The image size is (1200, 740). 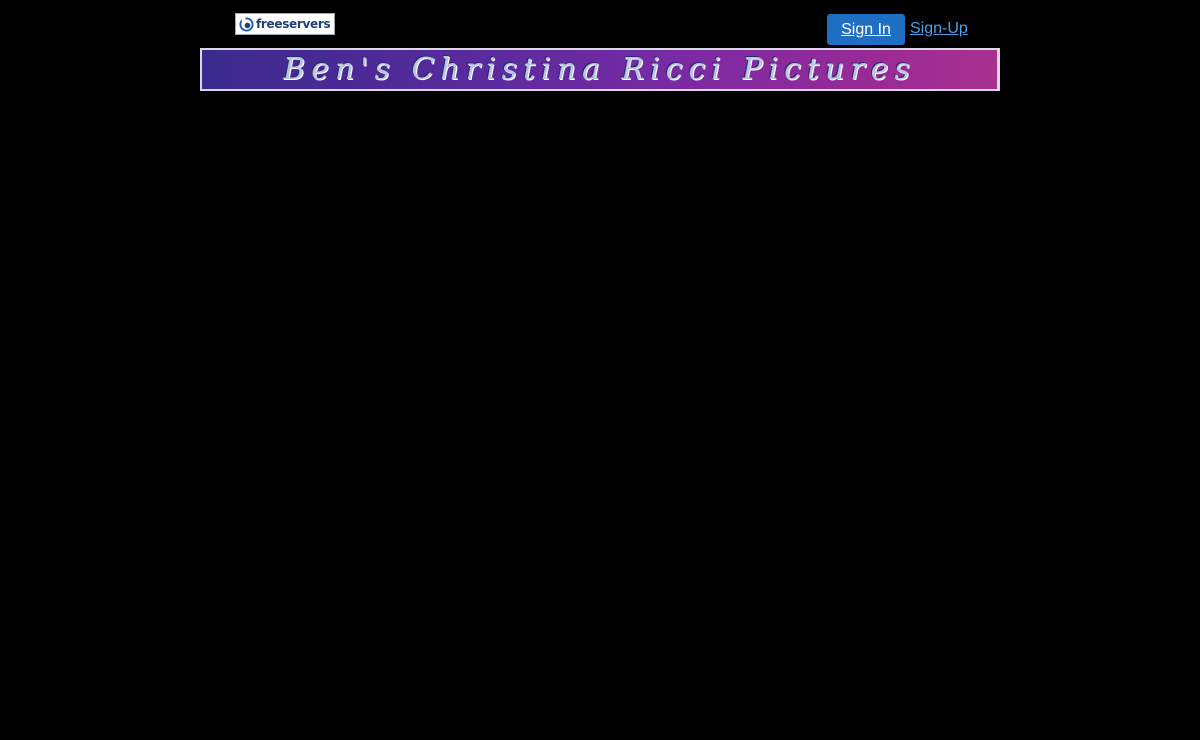 I want to click on freeservers-logo: freeservers, so click(x=285, y=24).